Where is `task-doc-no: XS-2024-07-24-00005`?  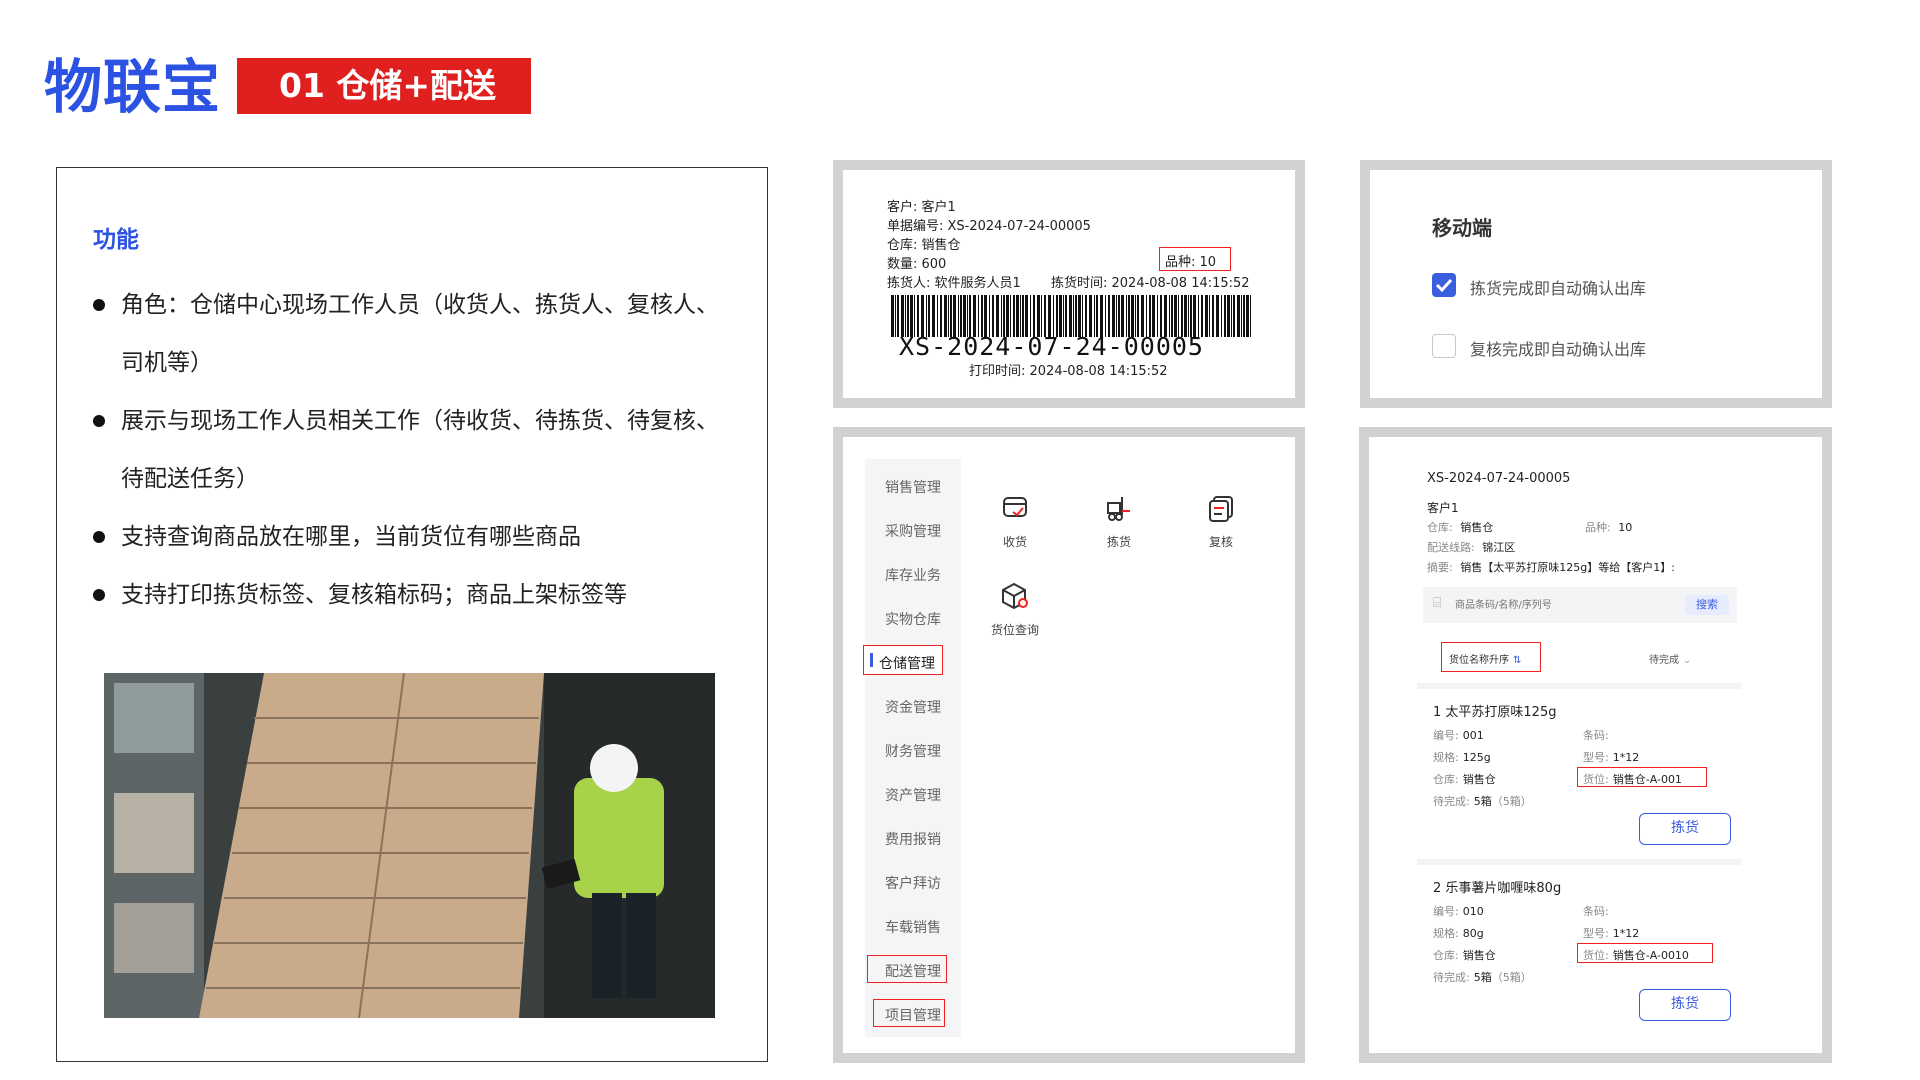
task-doc-no: XS-2024-07-24-00005 is located at coordinates (1499, 478).